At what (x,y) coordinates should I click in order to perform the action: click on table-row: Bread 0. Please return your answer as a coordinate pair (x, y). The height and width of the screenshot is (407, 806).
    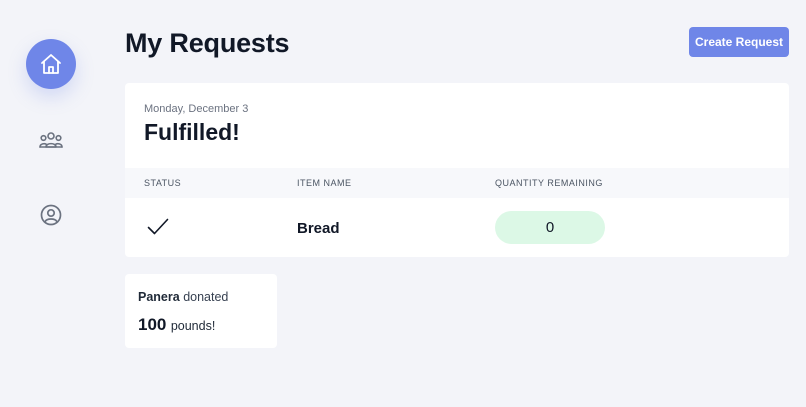
    Looking at the image, I should click on (457, 227).